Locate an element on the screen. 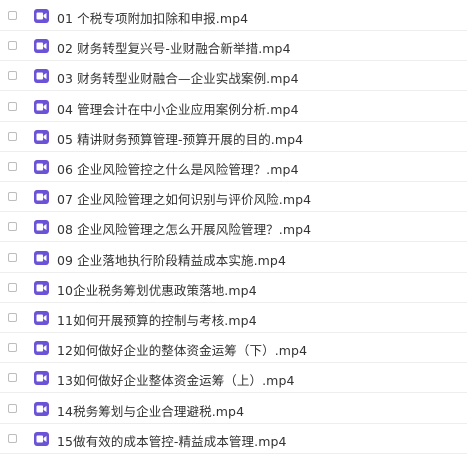 Image resolution: width=467 pixels, height=461 pixels. file-row: 14税务筹划与企业合理避税.mp4 is located at coordinates (233, 409).